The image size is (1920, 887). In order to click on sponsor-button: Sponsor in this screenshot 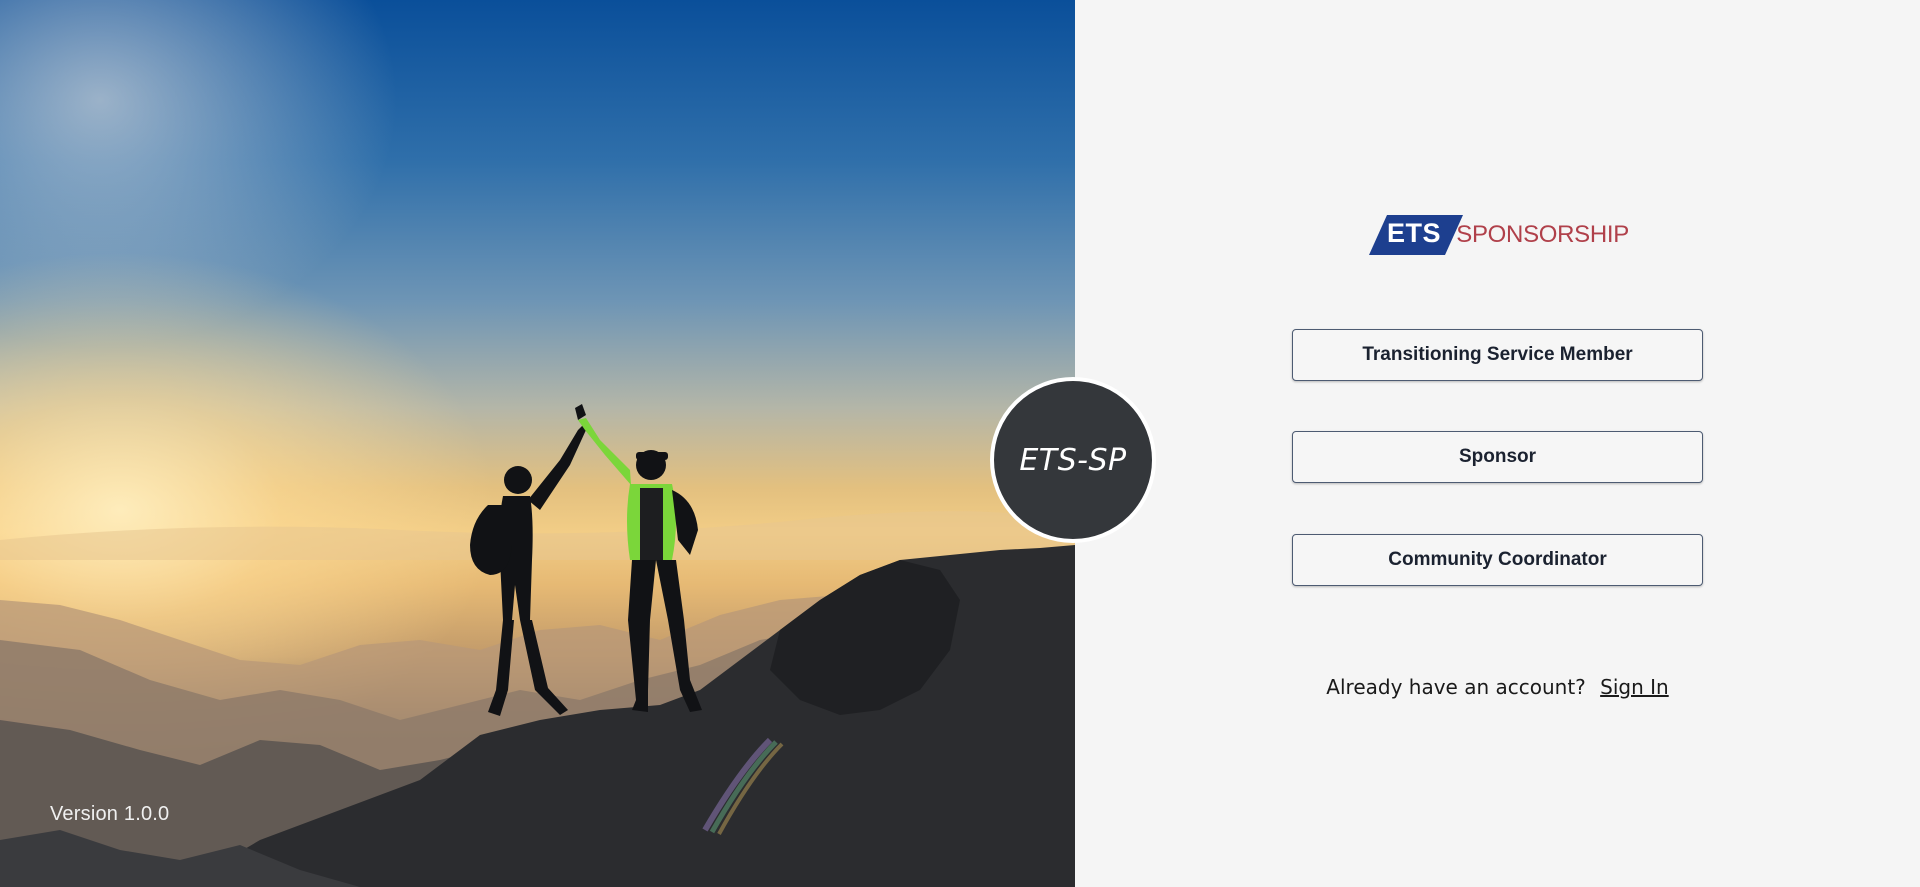, I will do `click(1497, 457)`.